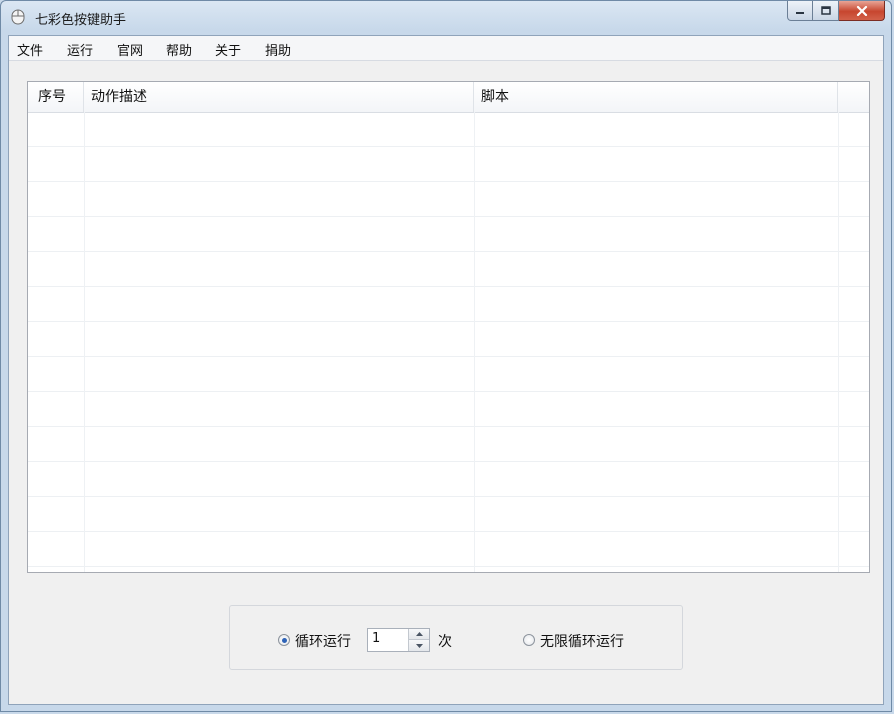  I want to click on arrow-down-icon, so click(419, 645).